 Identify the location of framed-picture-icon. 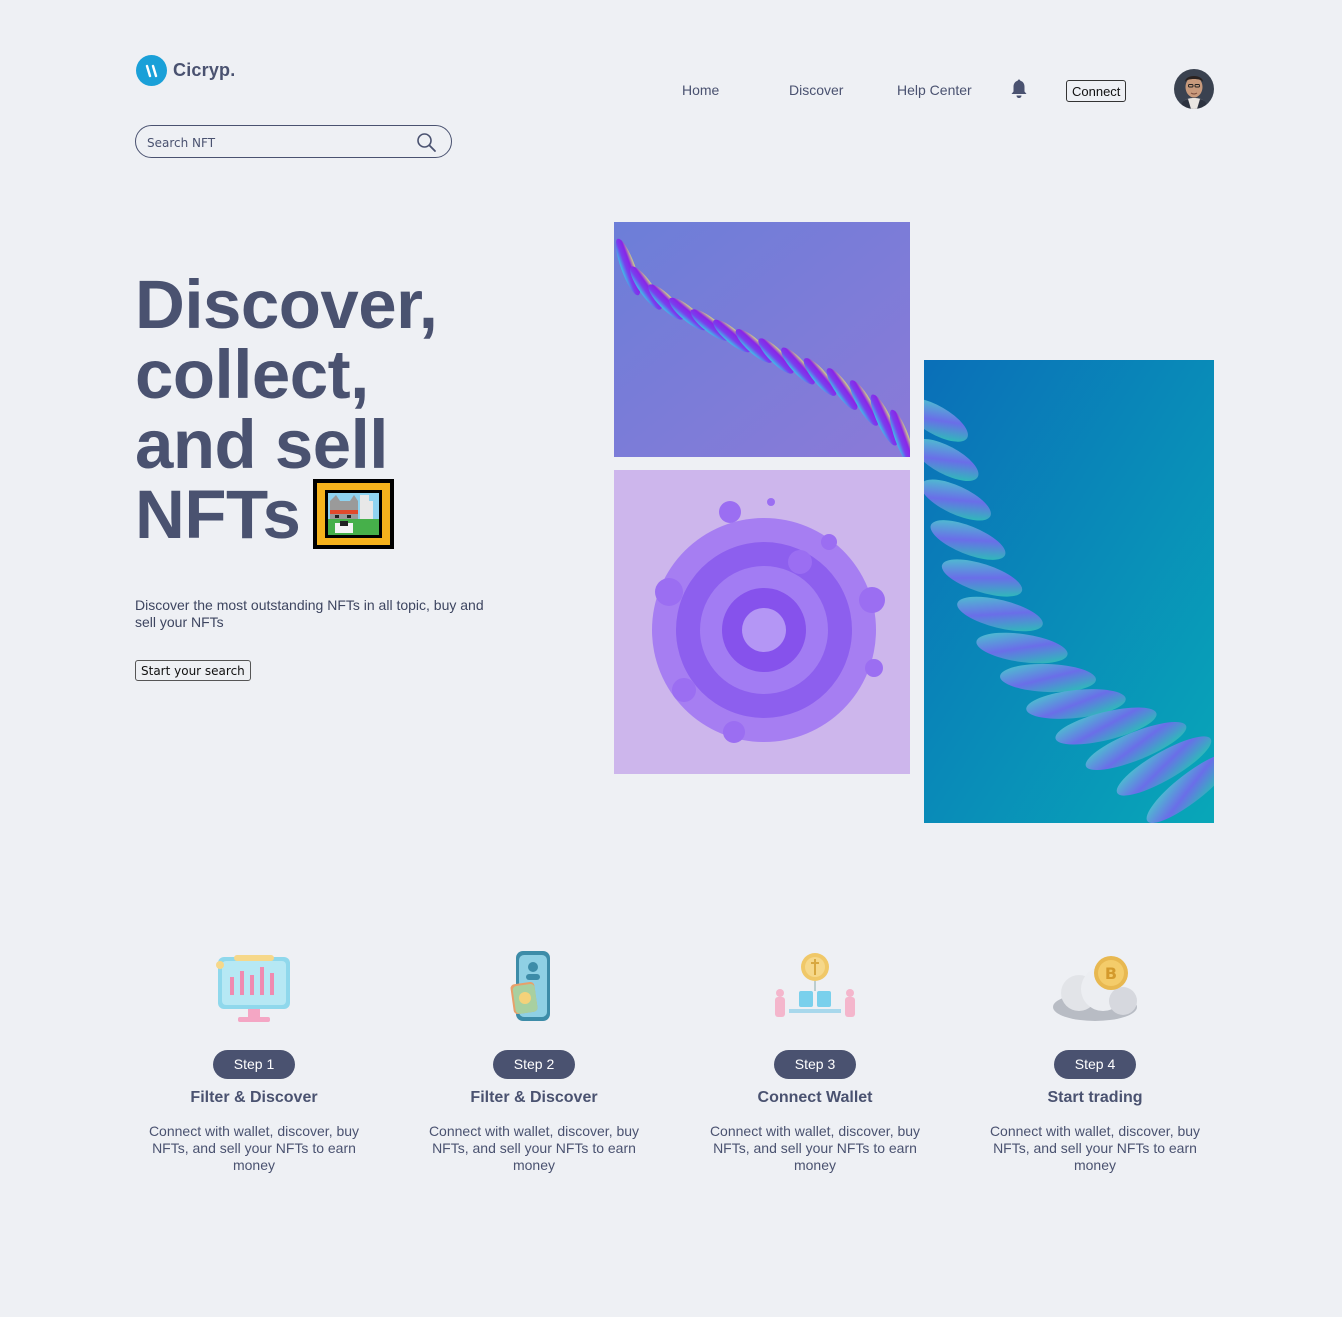
(353, 514).